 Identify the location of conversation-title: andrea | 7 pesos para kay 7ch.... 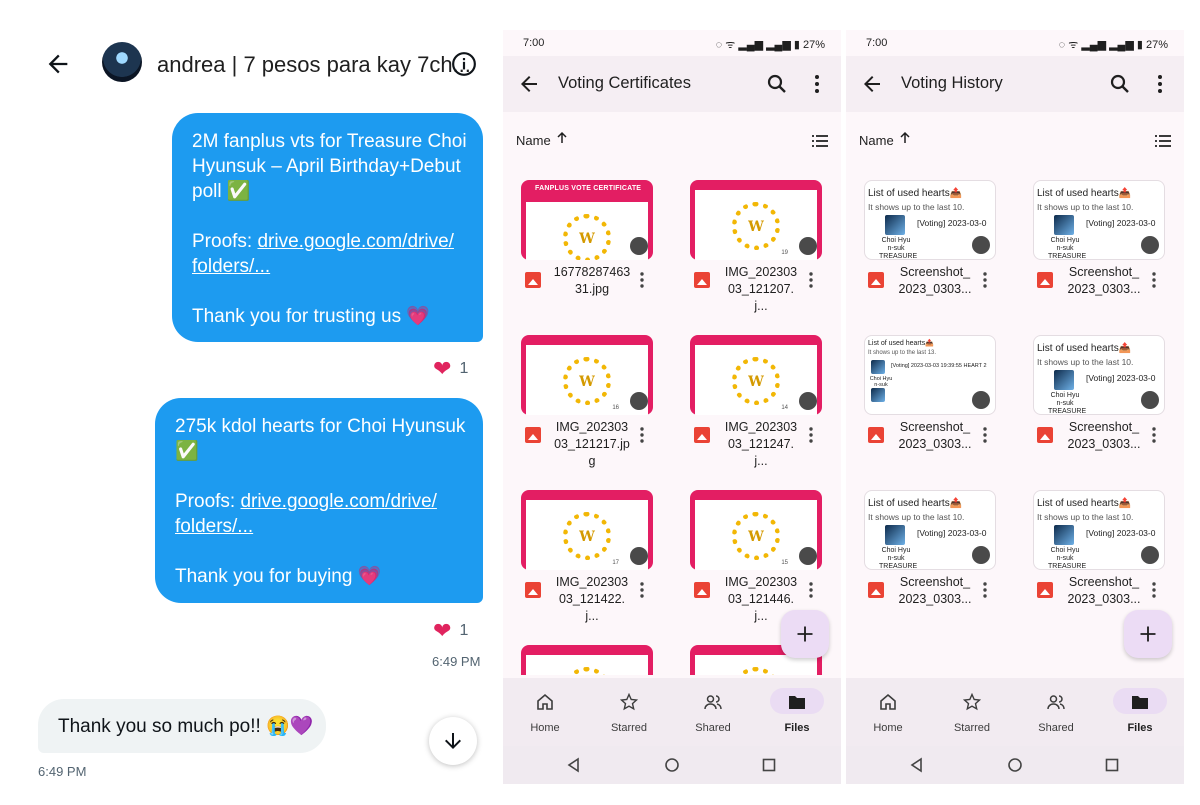
(314, 65).